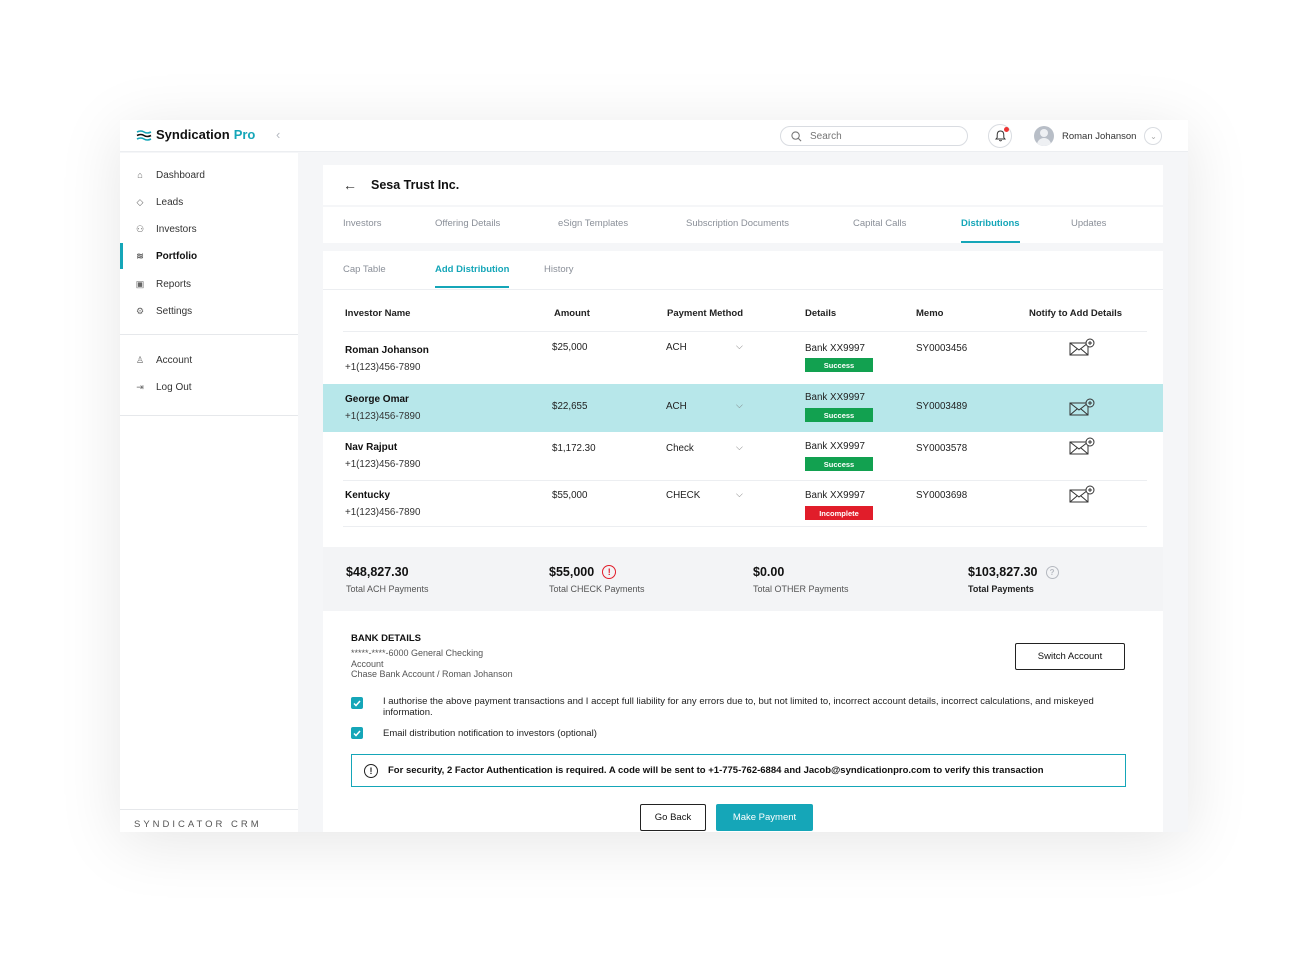 The image size is (1308, 953). Describe the element at coordinates (377, 399) in the screenshot. I see `investor-name: George Omar` at that location.